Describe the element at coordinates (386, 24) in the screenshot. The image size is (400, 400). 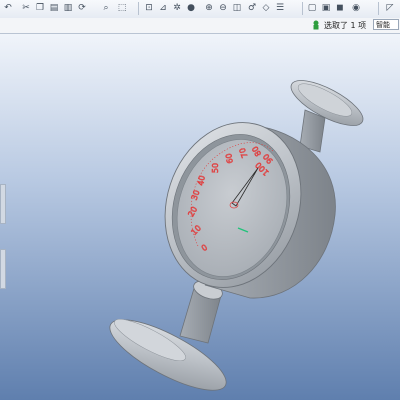
I see `selection-filter-select: 智能` at that location.